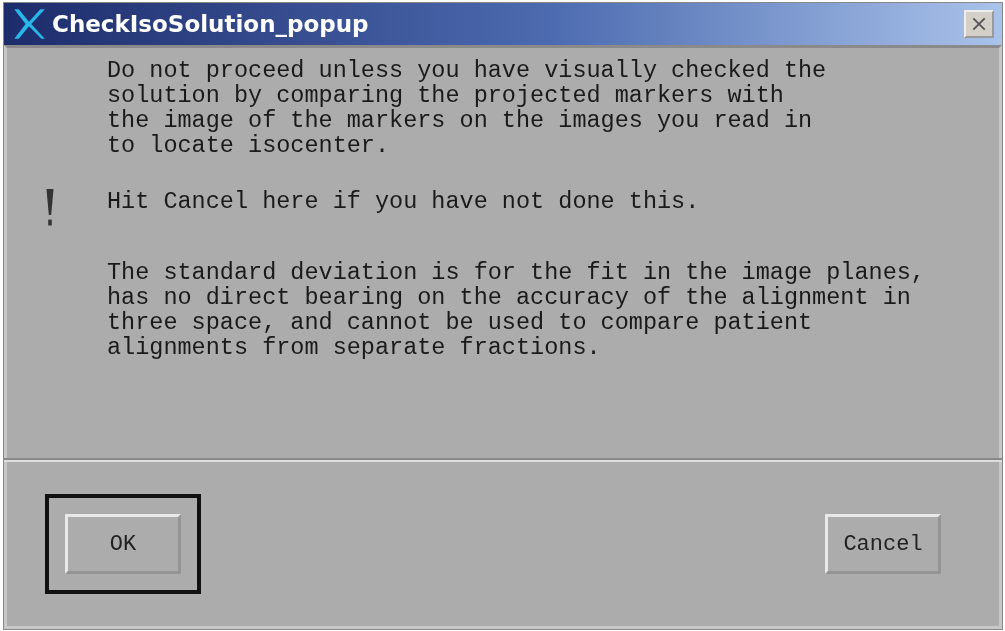 Image resolution: width=1005 pixels, height=631 pixels. Describe the element at coordinates (516, 310) in the screenshot. I see `message-text: The standard deviation is for the fit in the image planes, has no direct bearing on the accuracy of the alignment in three space, and cannot be used to compare patient alignments from separate fractions.` at that location.